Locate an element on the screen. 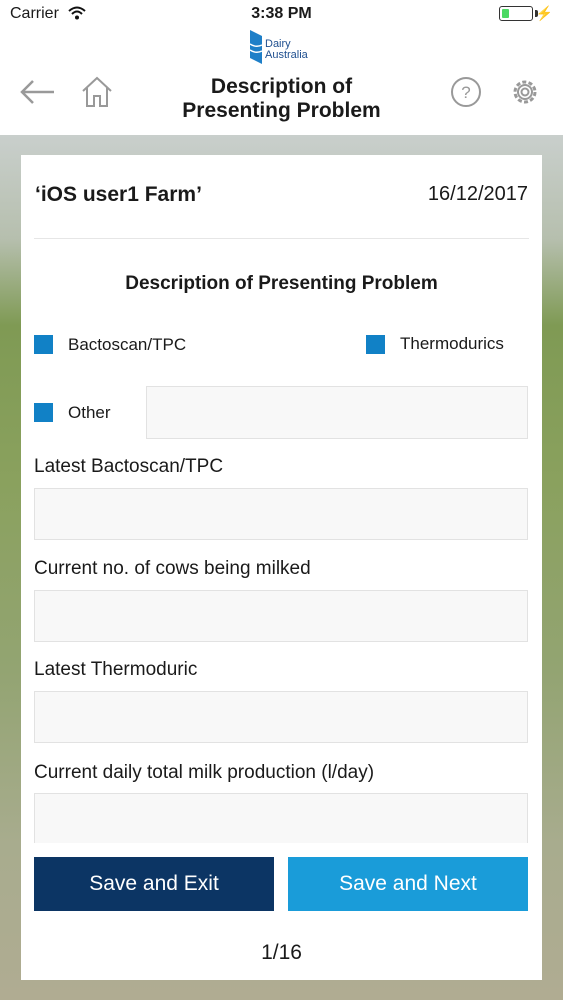 The height and width of the screenshot is (1000, 563). bactoscan-input is located at coordinates (281, 514).